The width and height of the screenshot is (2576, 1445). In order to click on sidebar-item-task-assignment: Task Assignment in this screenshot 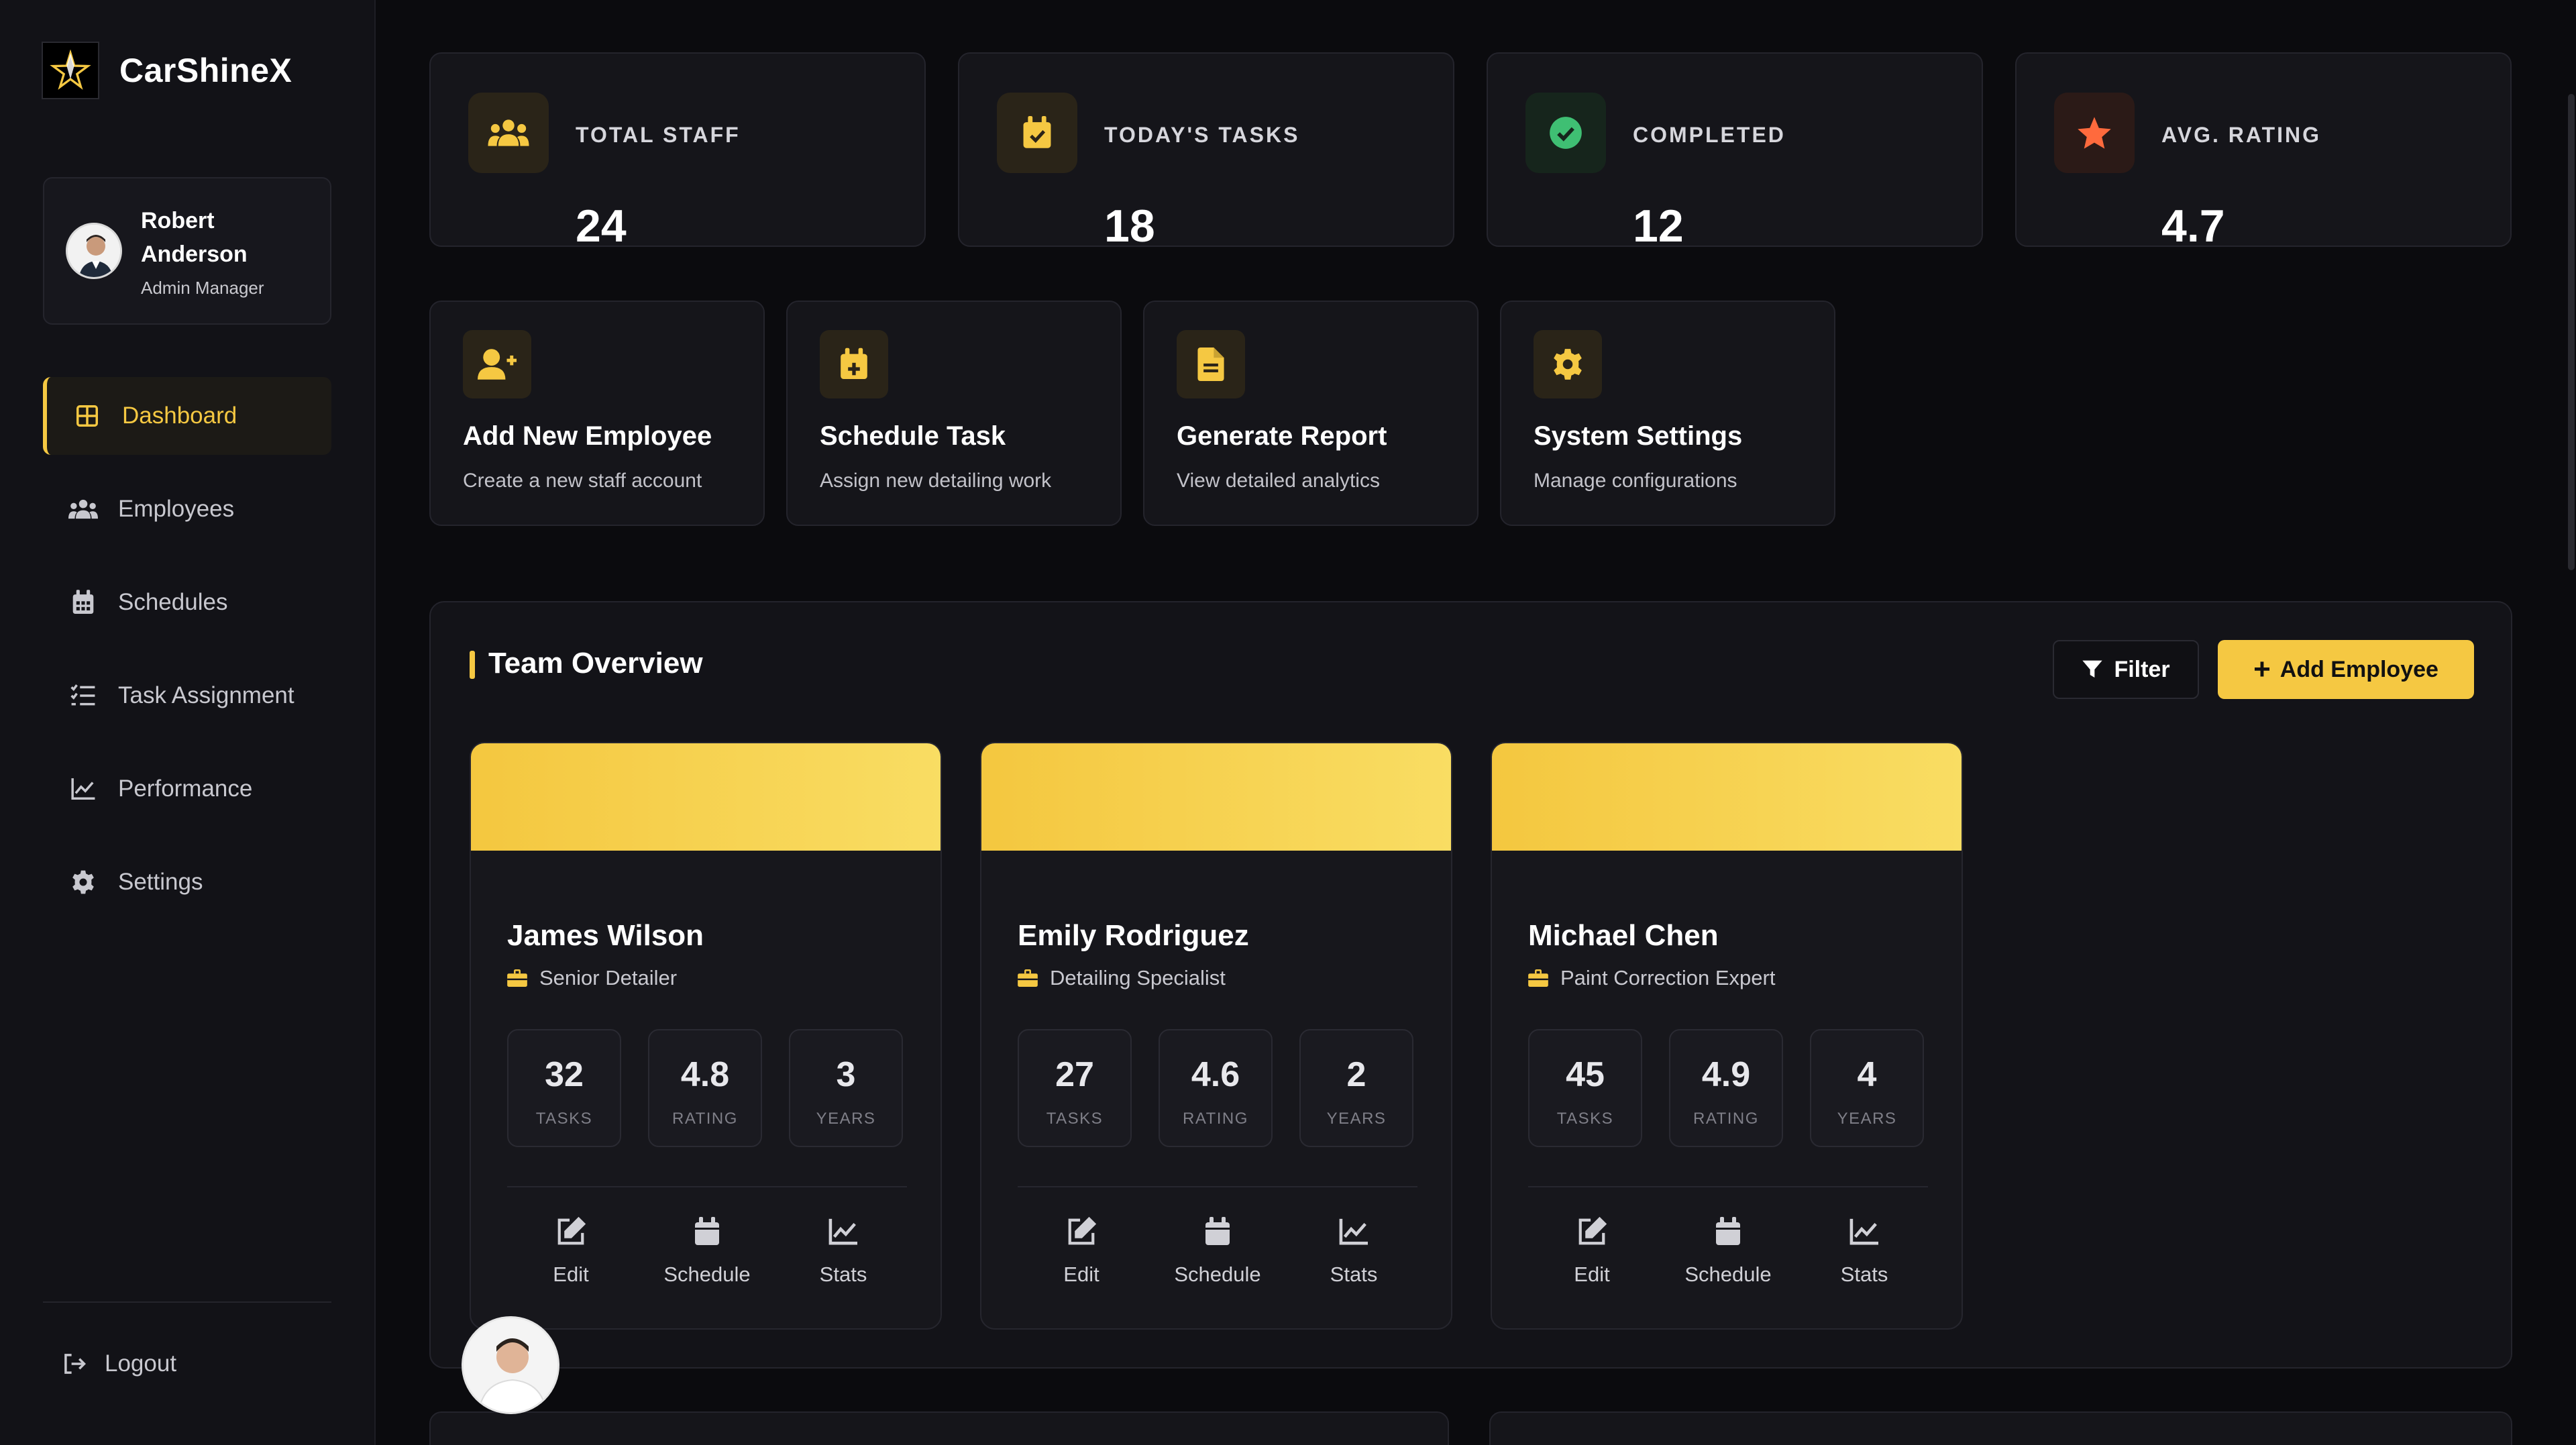, I will do `click(187, 696)`.